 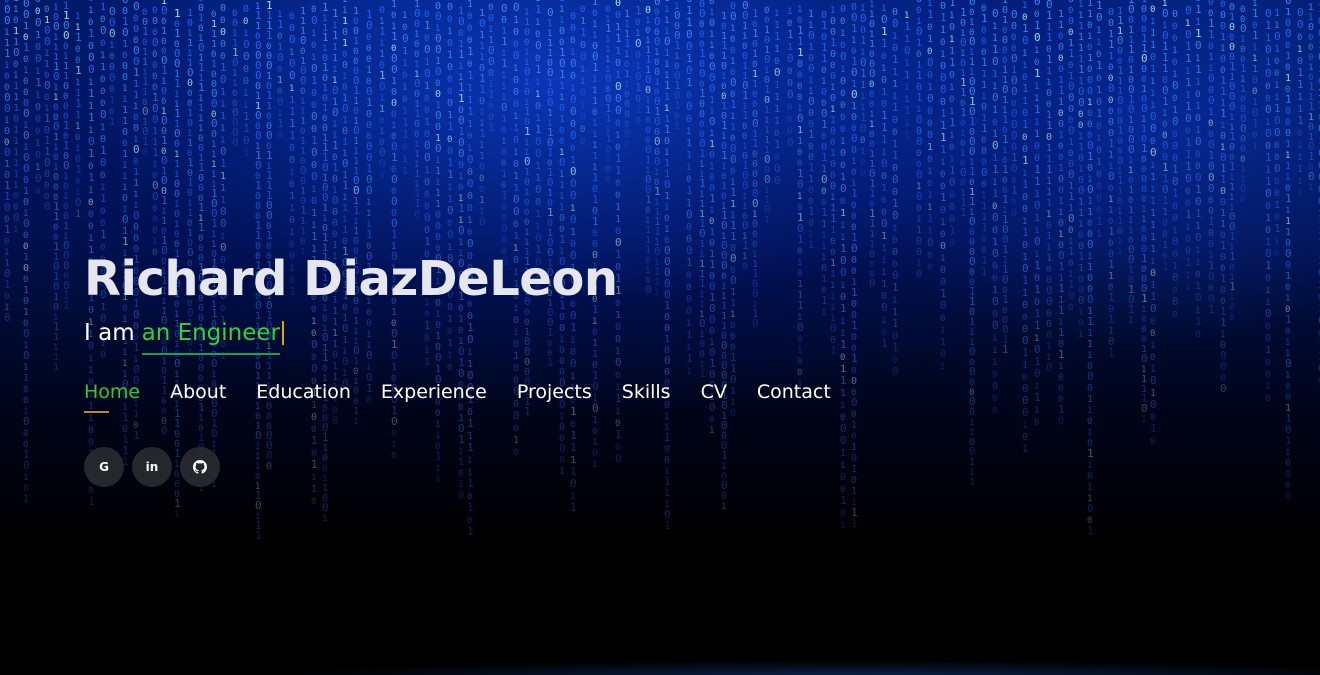 What do you see at coordinates (646, 392) in the screenshot?
I see `nav-skills: Skills` at bounding box center [646, 392].